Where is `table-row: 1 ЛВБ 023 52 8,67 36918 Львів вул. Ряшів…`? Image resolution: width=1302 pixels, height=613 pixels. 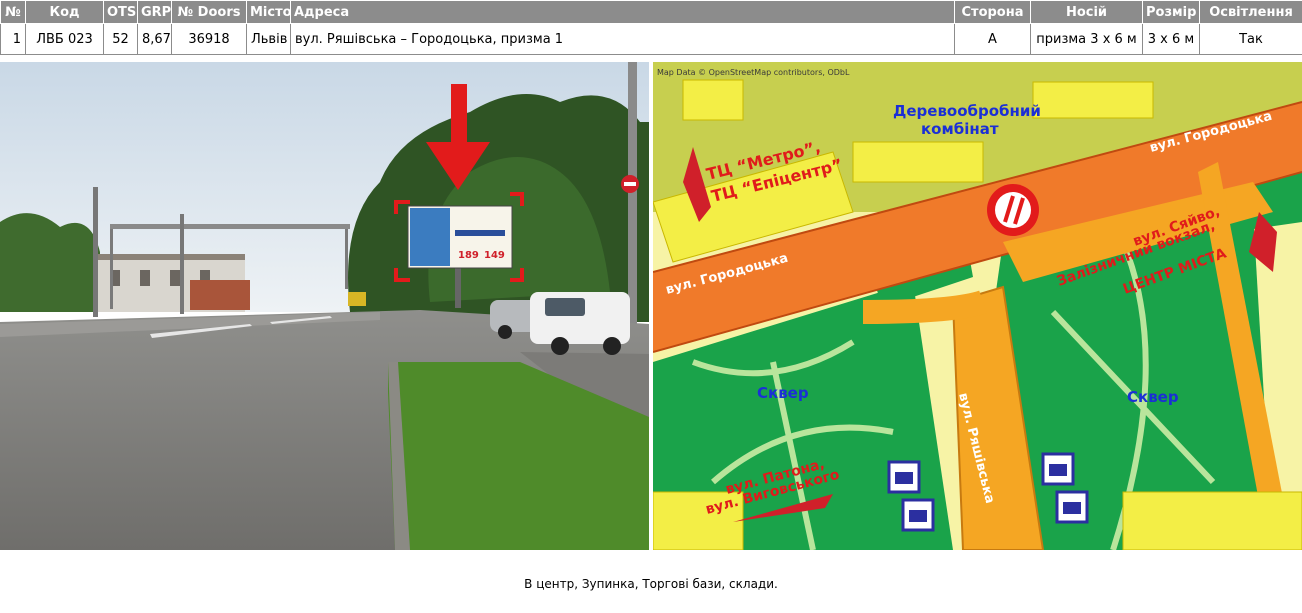
table-row: 1 ЛВБ 023 52 8,67 36918 Львів вул. Ряшів… is located at coordinates (651, 39).